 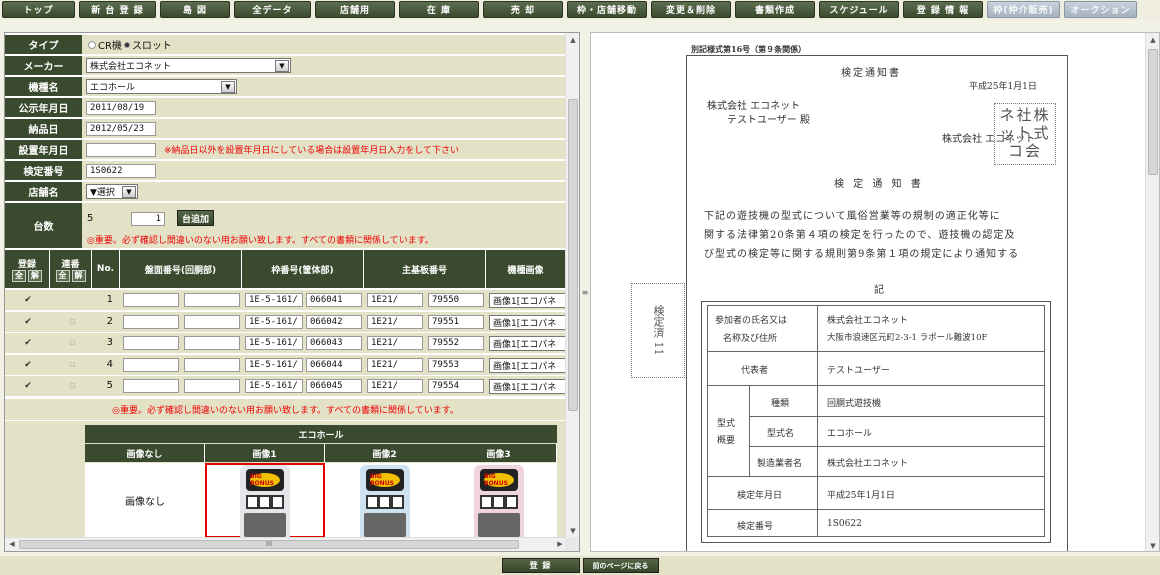 I want to click on frame-input-2: 066043, so click(x=334, y=343).